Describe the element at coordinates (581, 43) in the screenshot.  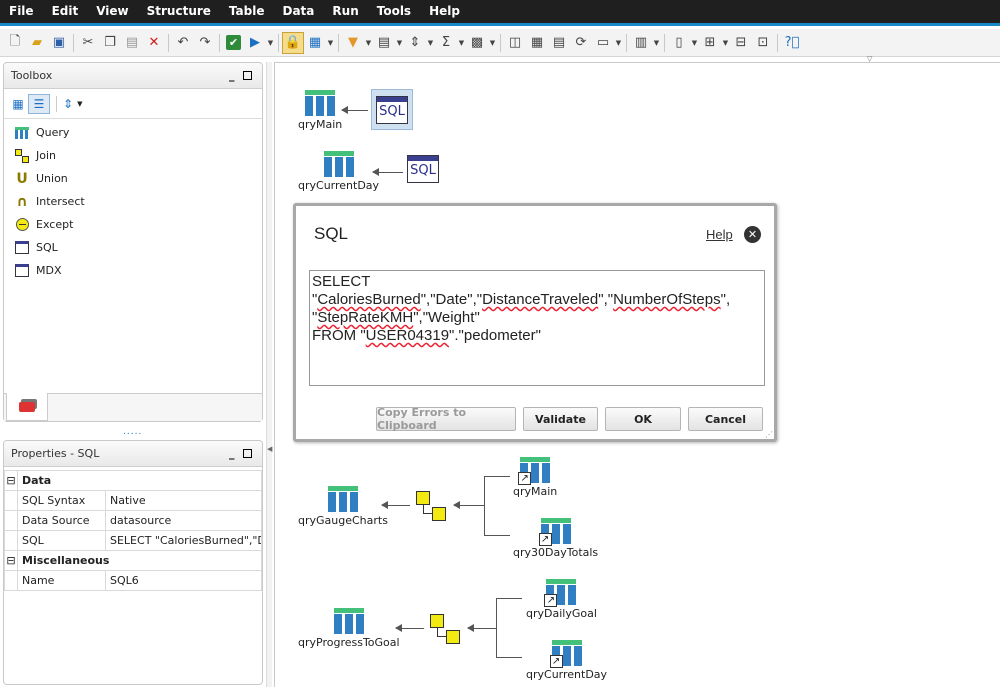
I see `refresh-icon: ⟳` at that location.